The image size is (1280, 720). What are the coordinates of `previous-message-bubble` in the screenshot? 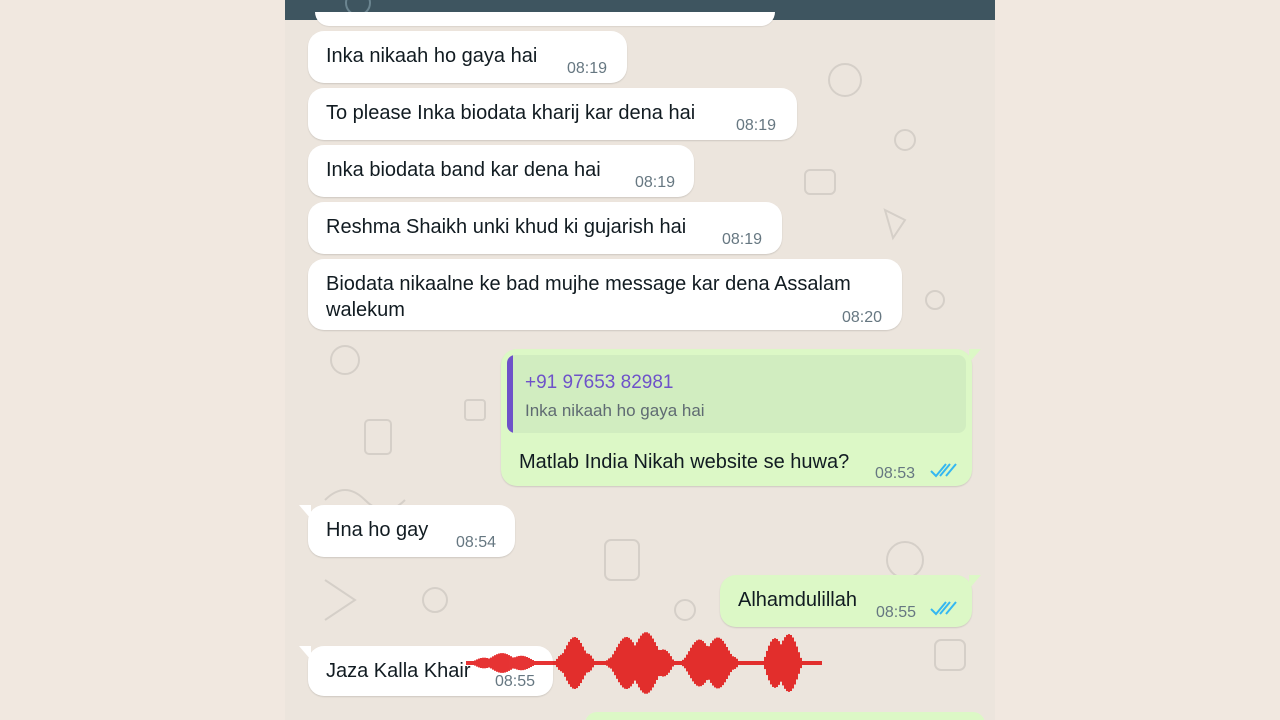 It's located at (545, 19).